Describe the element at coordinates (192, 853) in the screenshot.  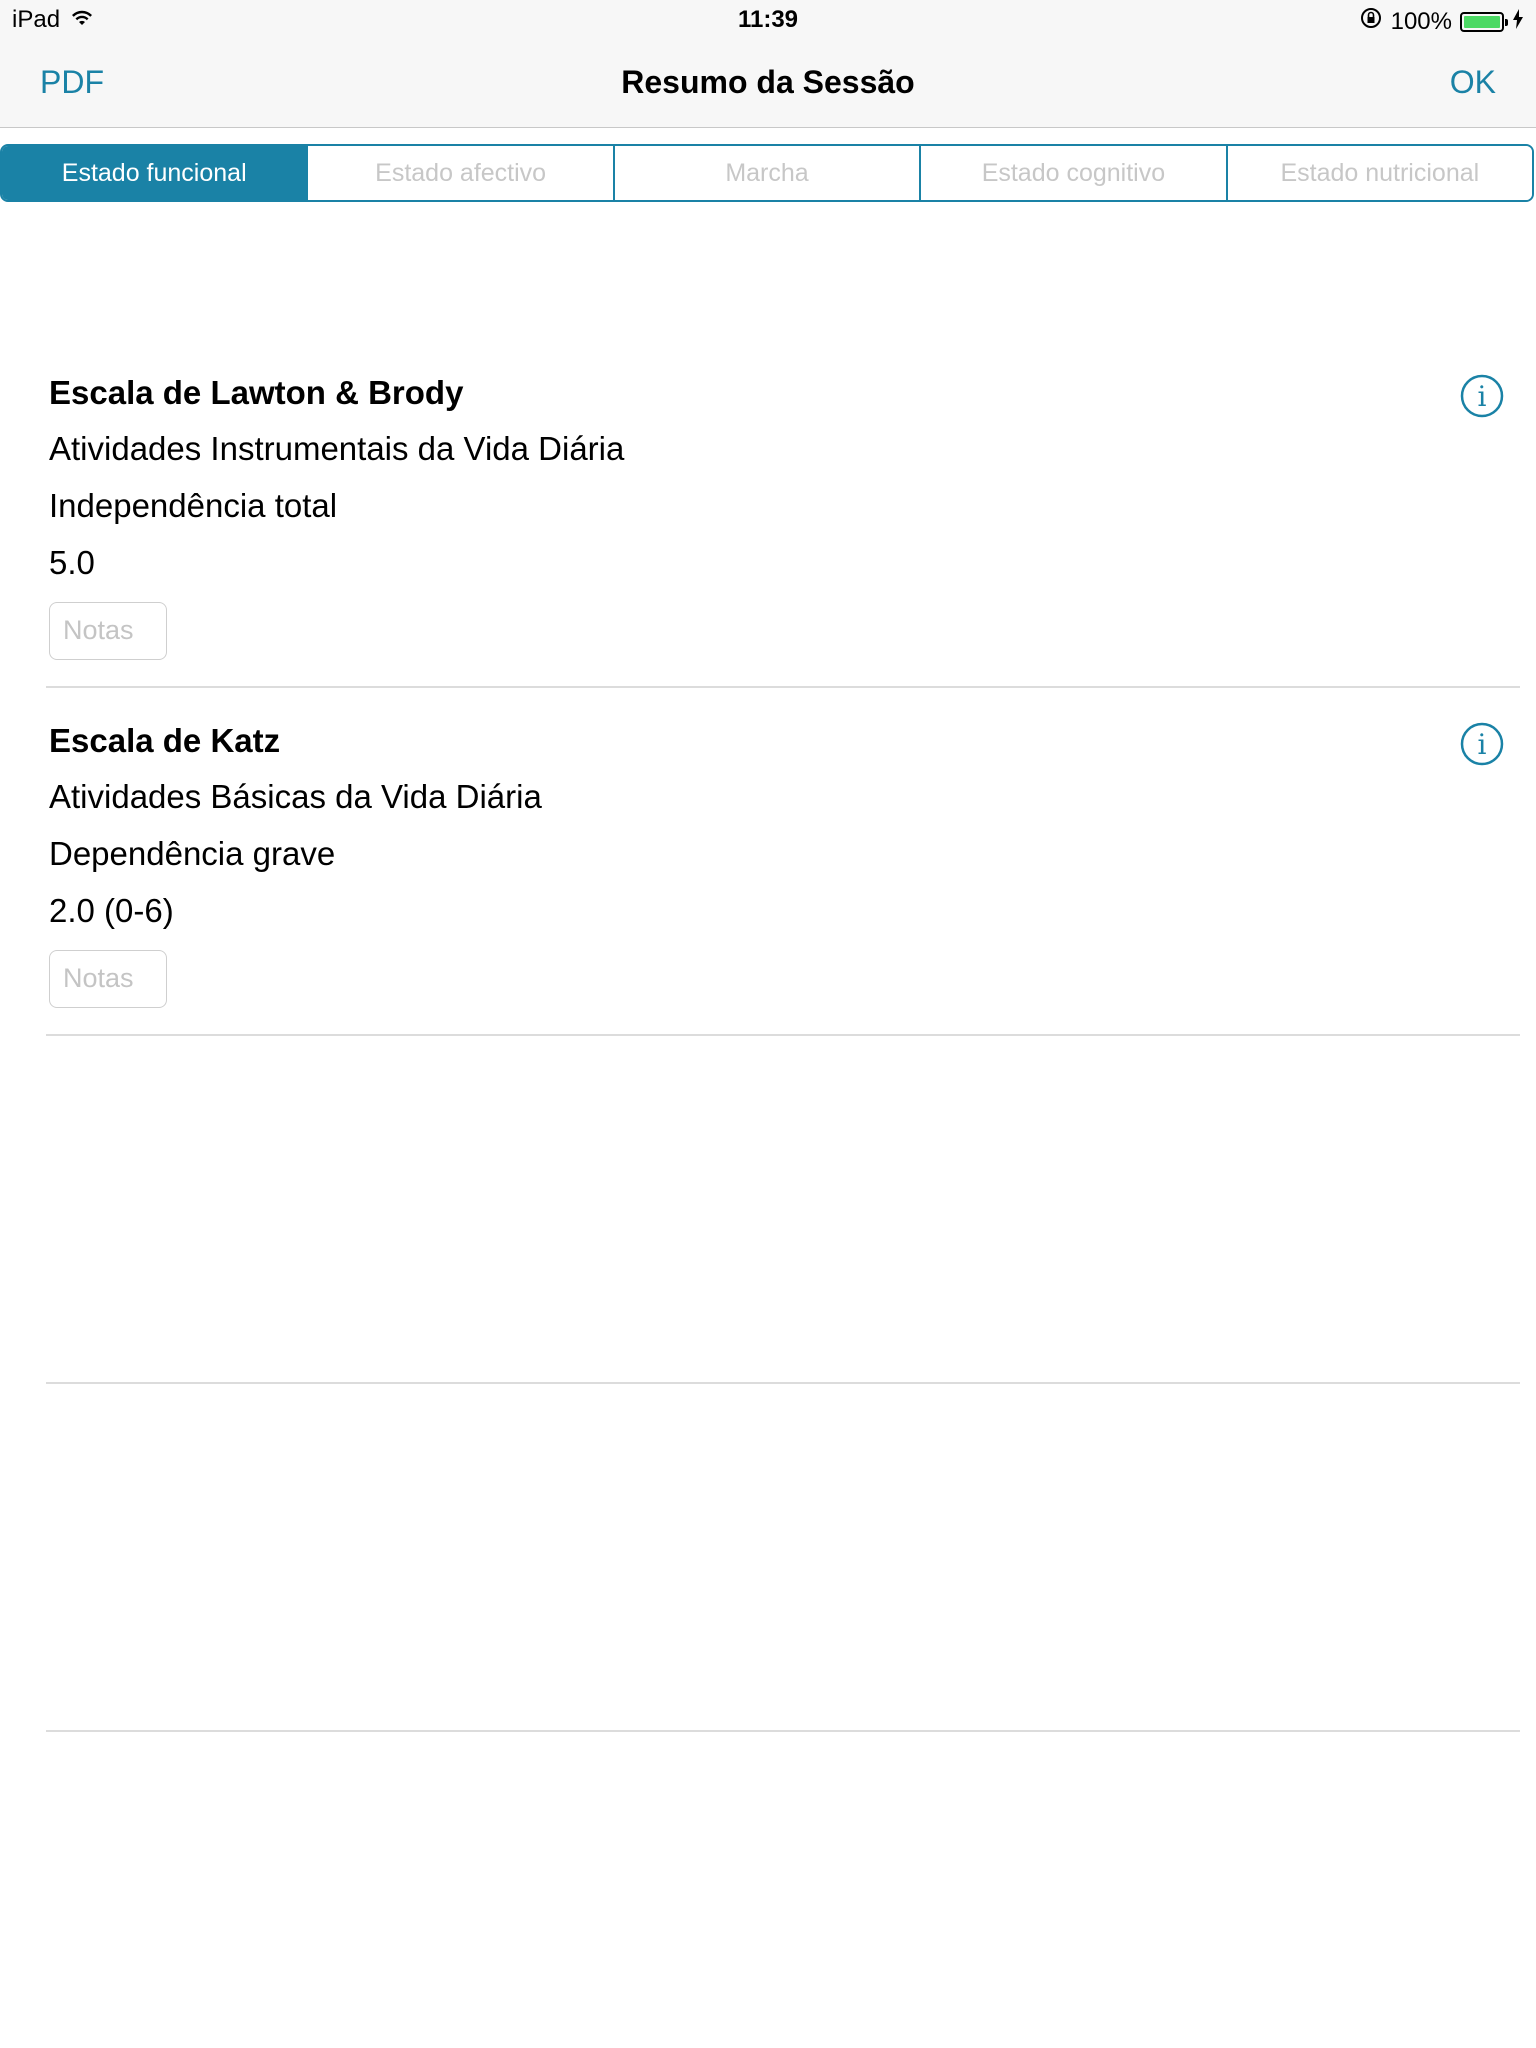
I see `scale-result: Dependência grave` at that location.